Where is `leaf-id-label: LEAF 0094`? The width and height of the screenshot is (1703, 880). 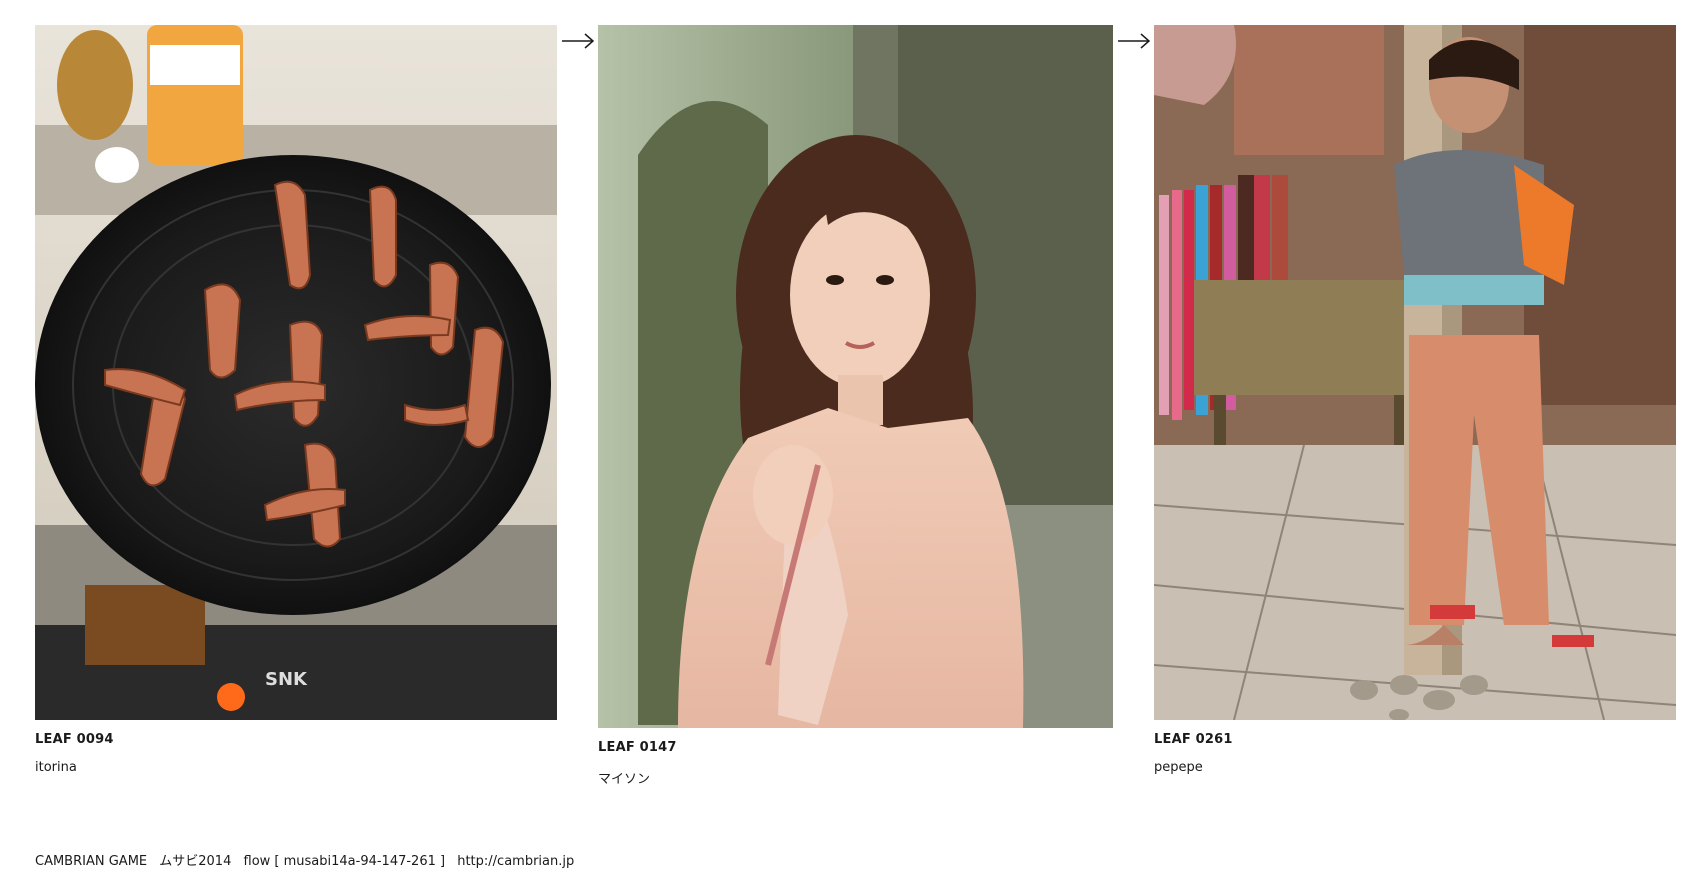 leaf-id-label: LEAF 0094 is located at coordinates (74, 739).